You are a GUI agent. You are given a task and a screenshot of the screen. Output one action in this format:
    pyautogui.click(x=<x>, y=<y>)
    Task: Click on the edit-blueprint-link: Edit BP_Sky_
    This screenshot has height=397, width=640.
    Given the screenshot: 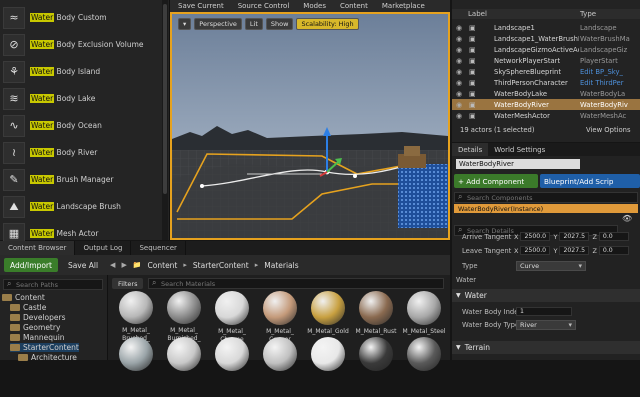 What is the action you would take?
    pyautogui.click(x=609, y=72)
    